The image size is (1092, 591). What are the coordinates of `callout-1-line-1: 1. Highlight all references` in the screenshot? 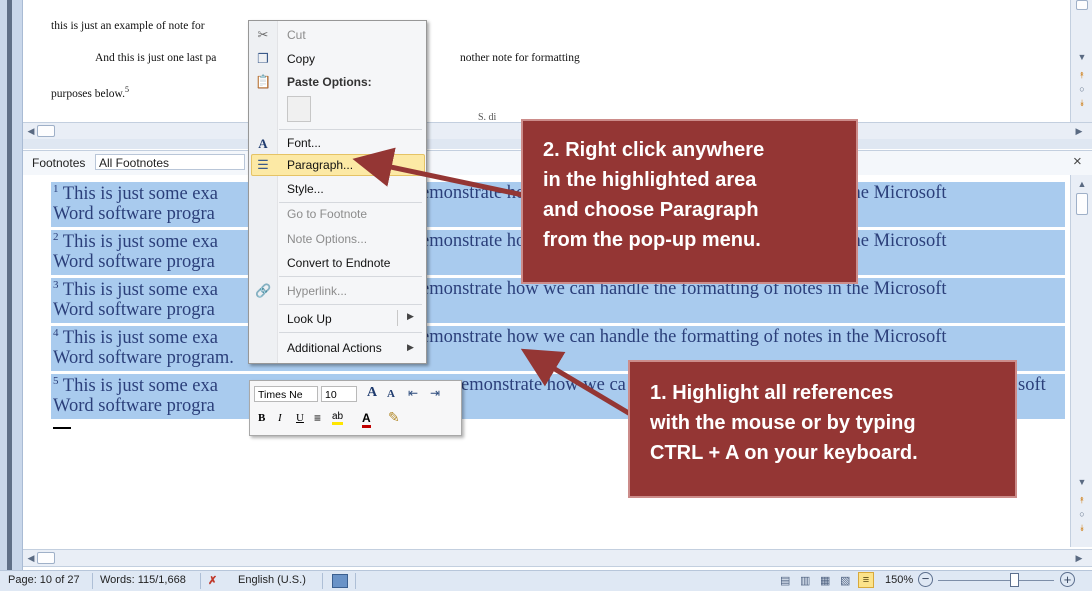 It's located at (772, 393).